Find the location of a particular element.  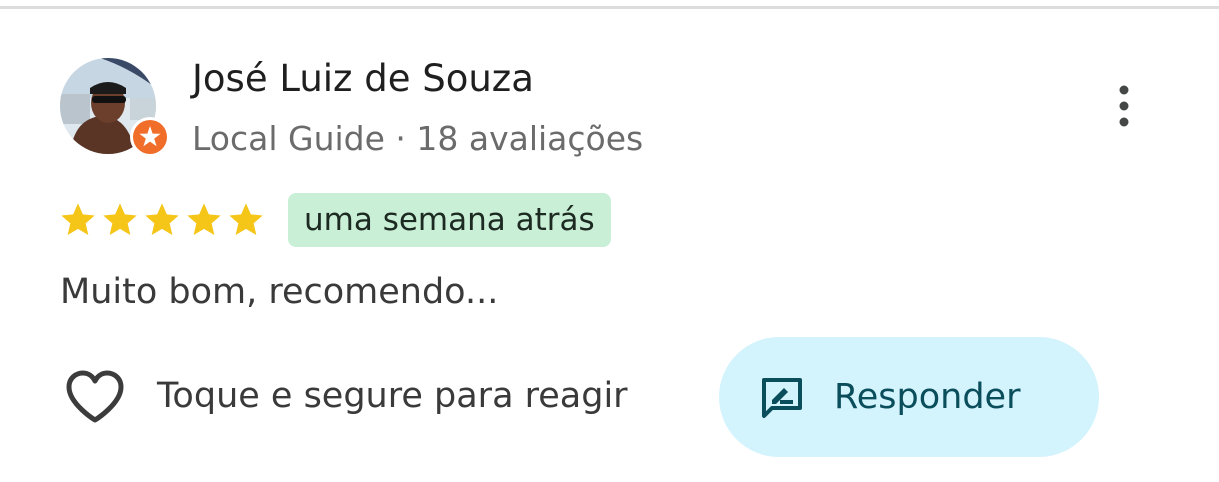

heart-outline-icon is located at coordinates (95, 396).